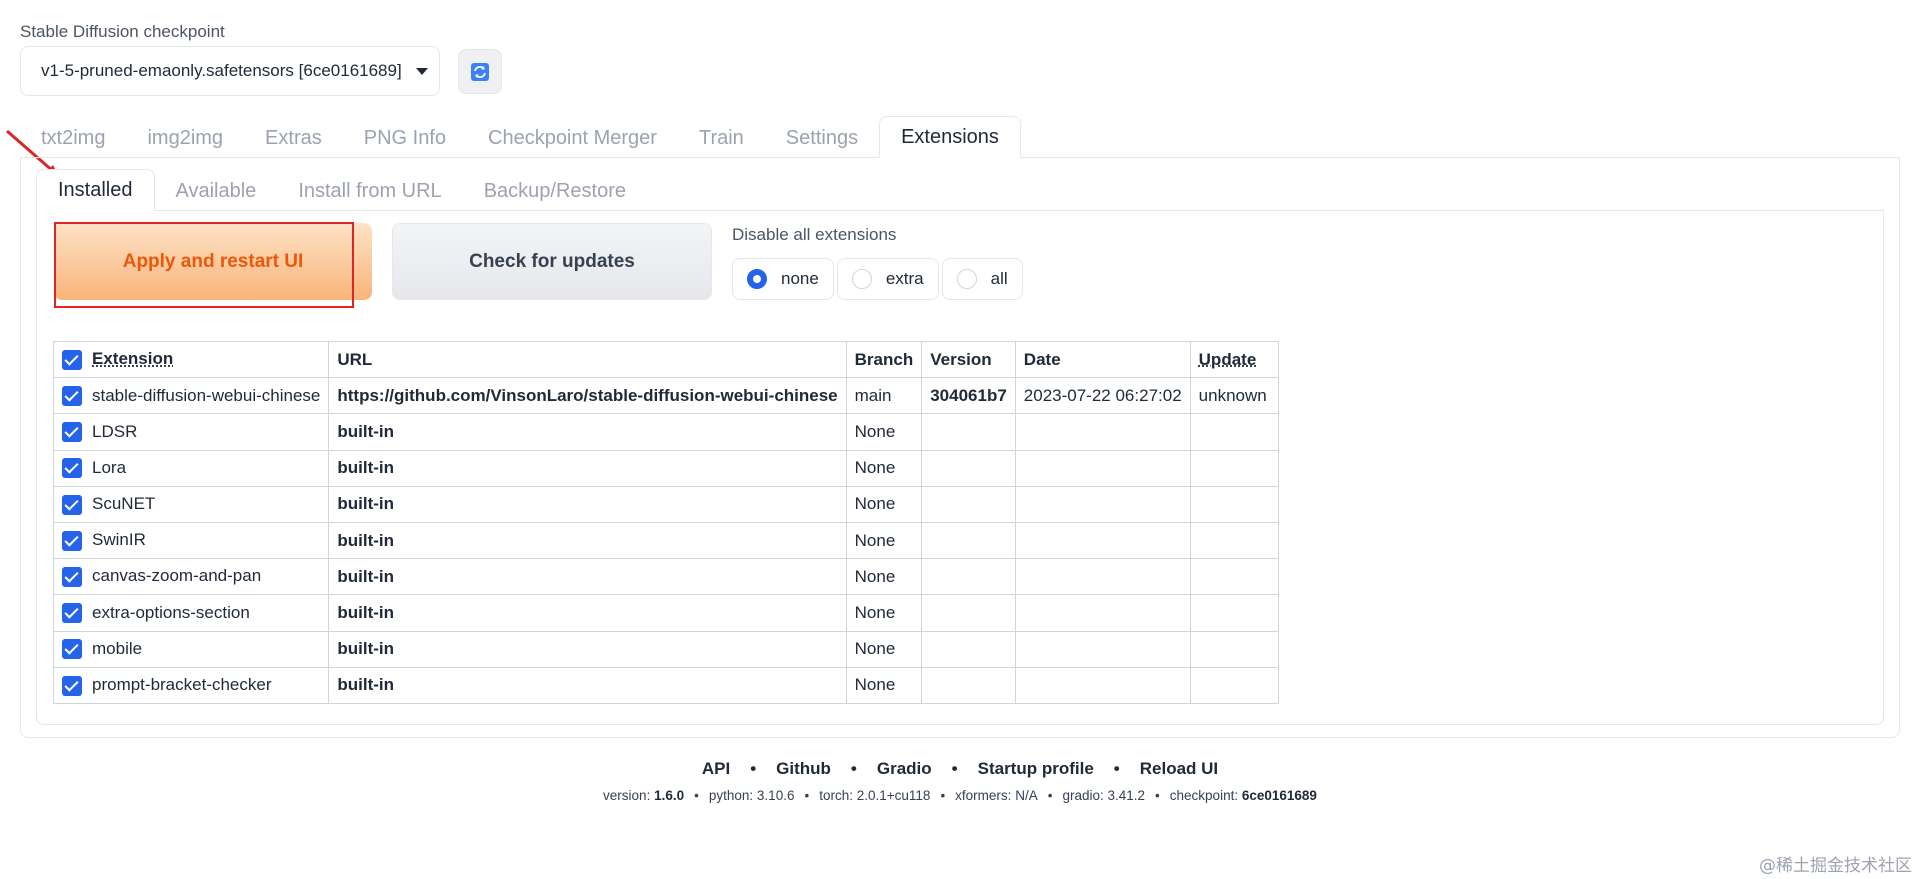 Image resolution: width=1920 pixels, height=879 pixels. I want to click on extension-name: Lora, so click(109, 467).